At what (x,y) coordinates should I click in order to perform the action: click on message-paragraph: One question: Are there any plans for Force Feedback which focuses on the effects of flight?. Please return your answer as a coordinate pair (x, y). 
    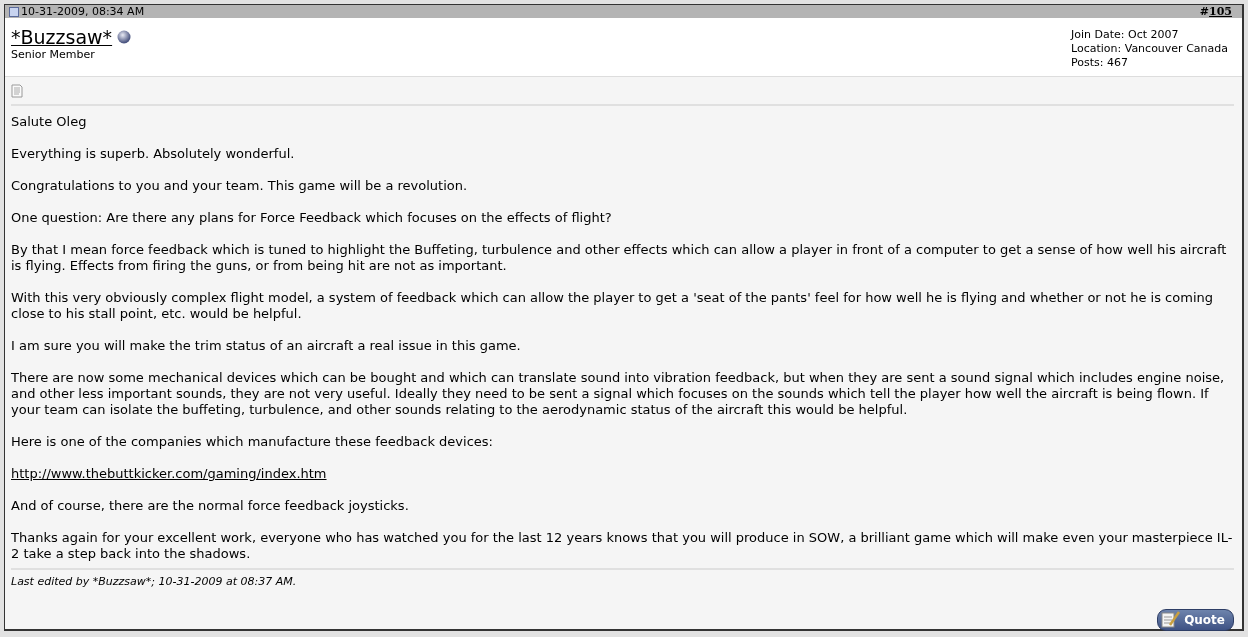
    Looking at the image, I should click on (312, 218).